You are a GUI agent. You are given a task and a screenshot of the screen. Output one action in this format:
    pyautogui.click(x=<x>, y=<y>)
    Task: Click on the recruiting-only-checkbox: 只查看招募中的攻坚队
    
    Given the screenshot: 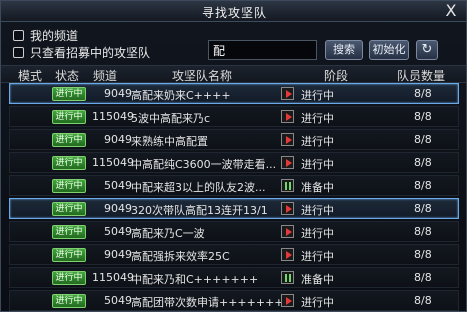 What is the action you would take?
    pyautogui.click(x=81, y=52)
    